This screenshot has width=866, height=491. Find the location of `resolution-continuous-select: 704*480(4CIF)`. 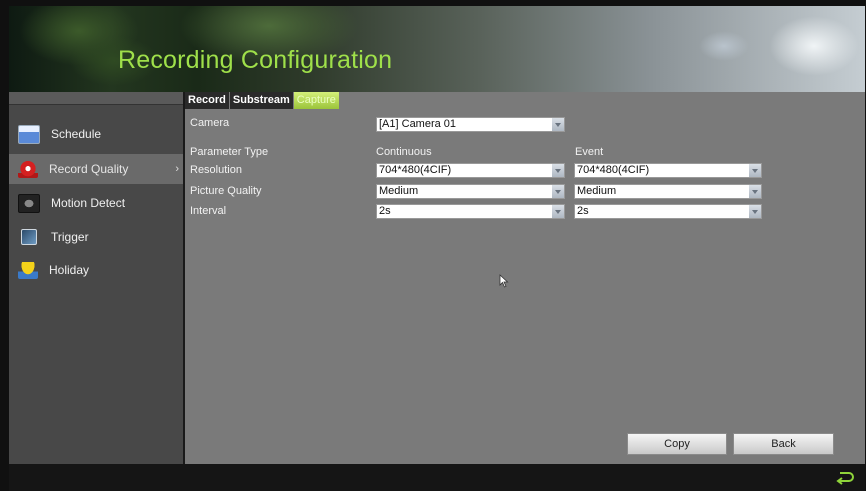

resolution-continuous-select: 704*480(4CIF) is located at coordinates (470, 170).